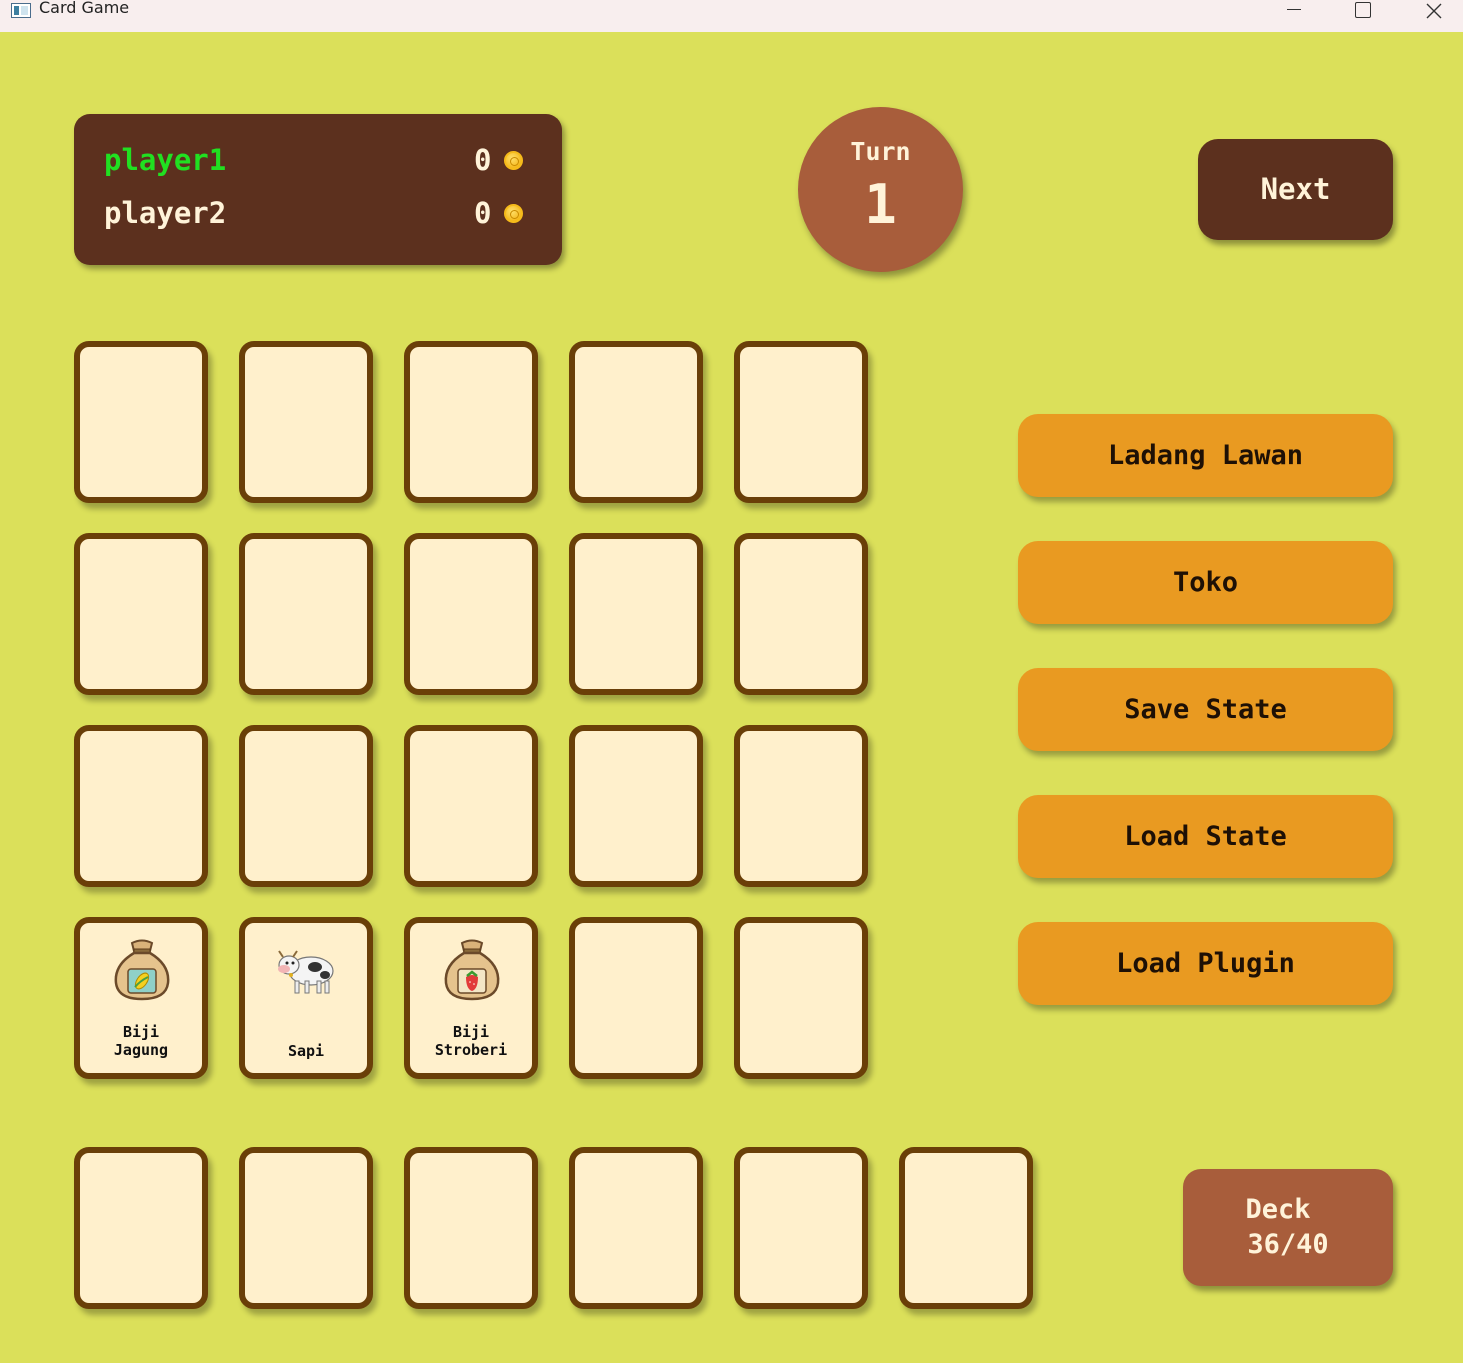 The width and height of the screenshot is (1463, 1363). Describe the element at coordinates (1205, 582) in the screenshot. I see `toko-button: Toko` at that location.